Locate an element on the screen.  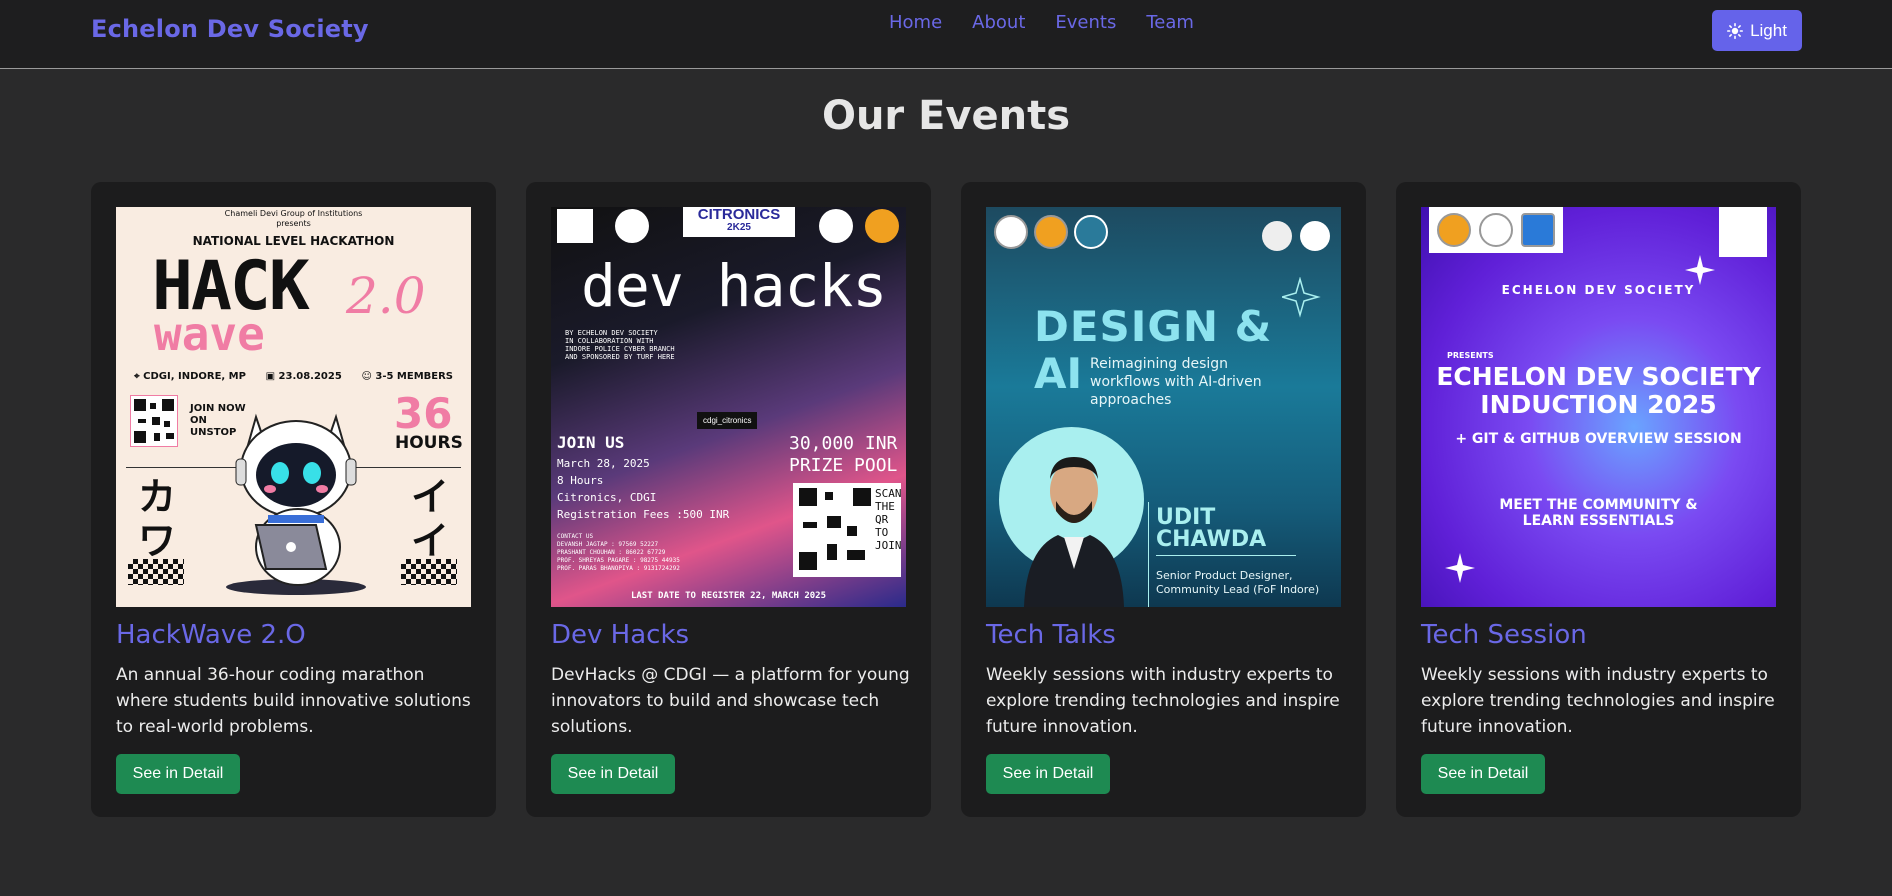
nav-links: Home About Events Team is located at coordinates (1056, 23).